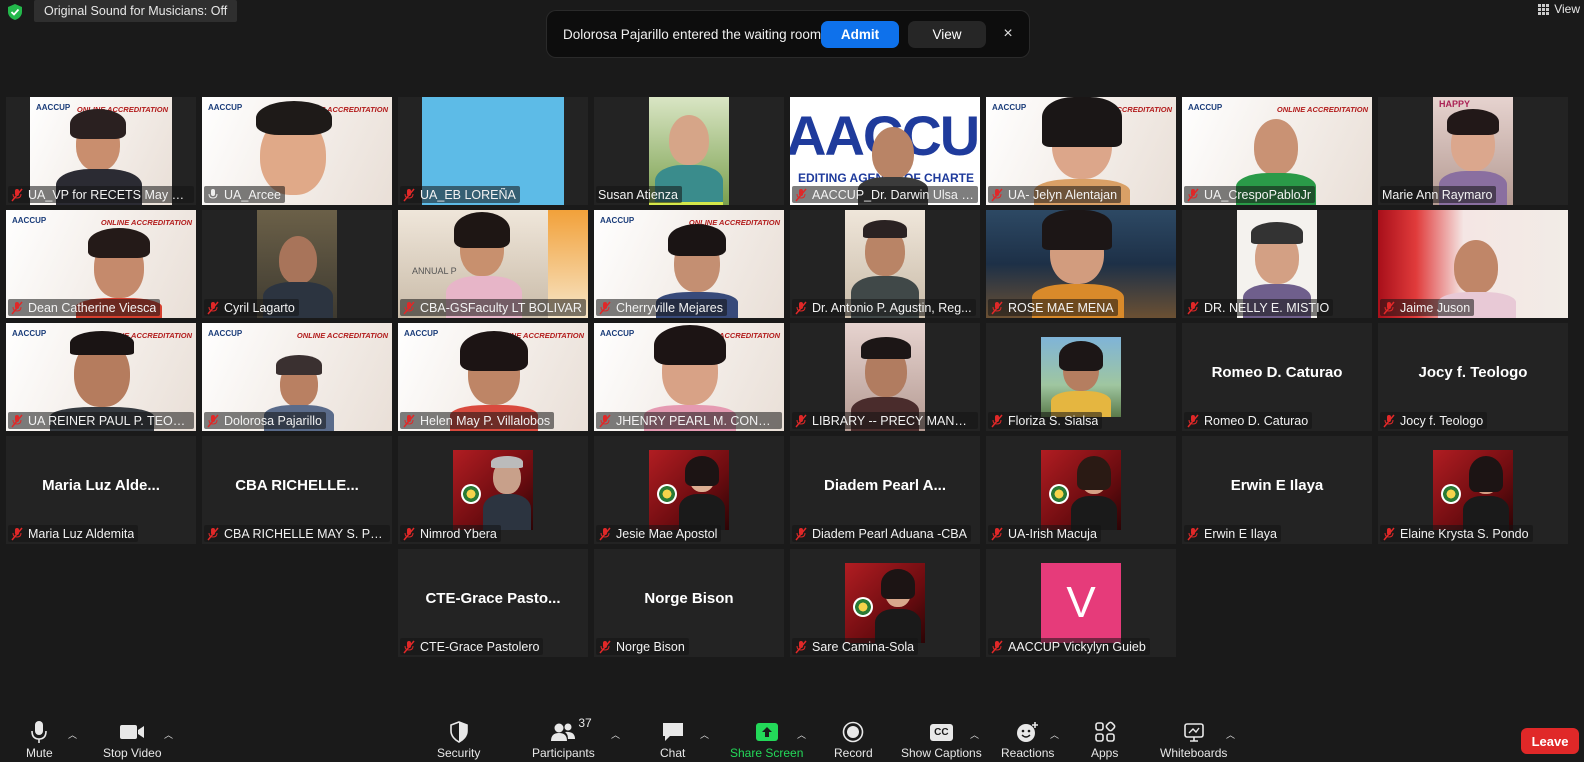 The width and height of the screenshot is (1584, 762). I want to click on participants-button: 37 Participants, so click(563, 738).